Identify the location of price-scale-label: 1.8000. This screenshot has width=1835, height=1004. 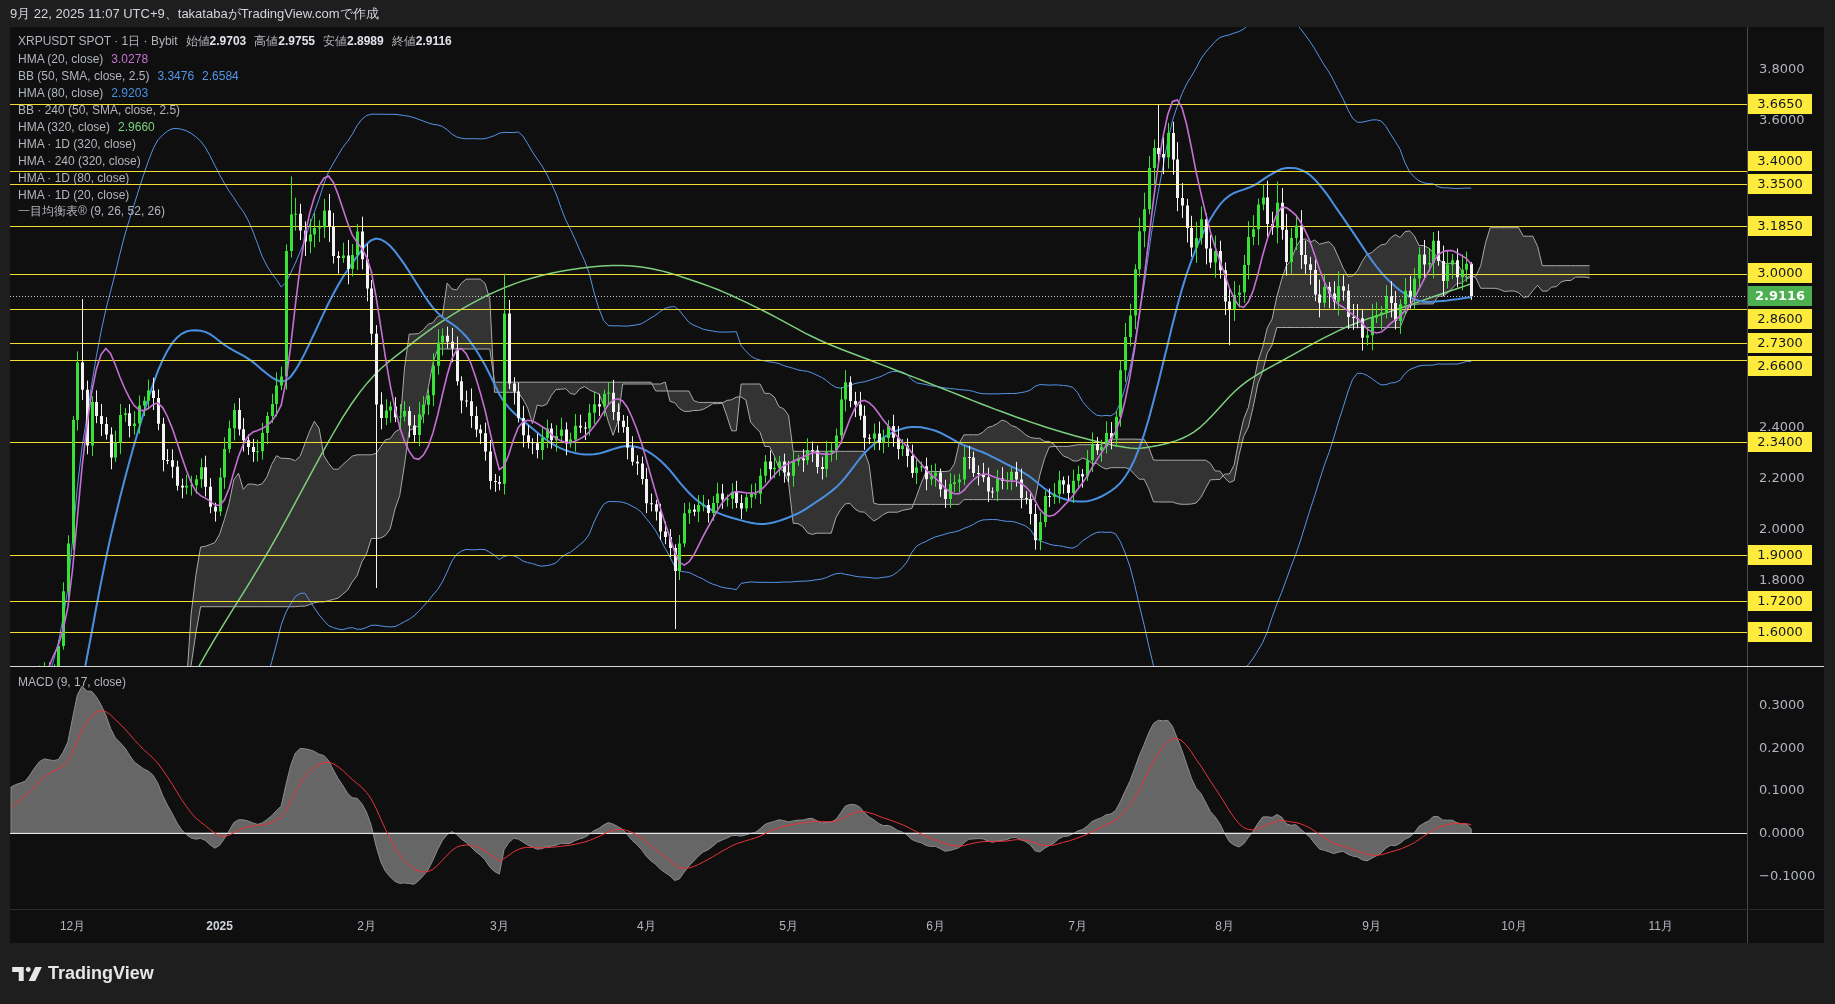
(1782, 580).